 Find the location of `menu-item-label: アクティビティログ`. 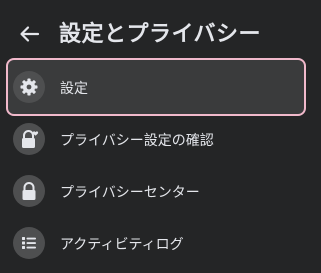

menu-item-label: アクティビティログ is located at coordinates (122, 245).